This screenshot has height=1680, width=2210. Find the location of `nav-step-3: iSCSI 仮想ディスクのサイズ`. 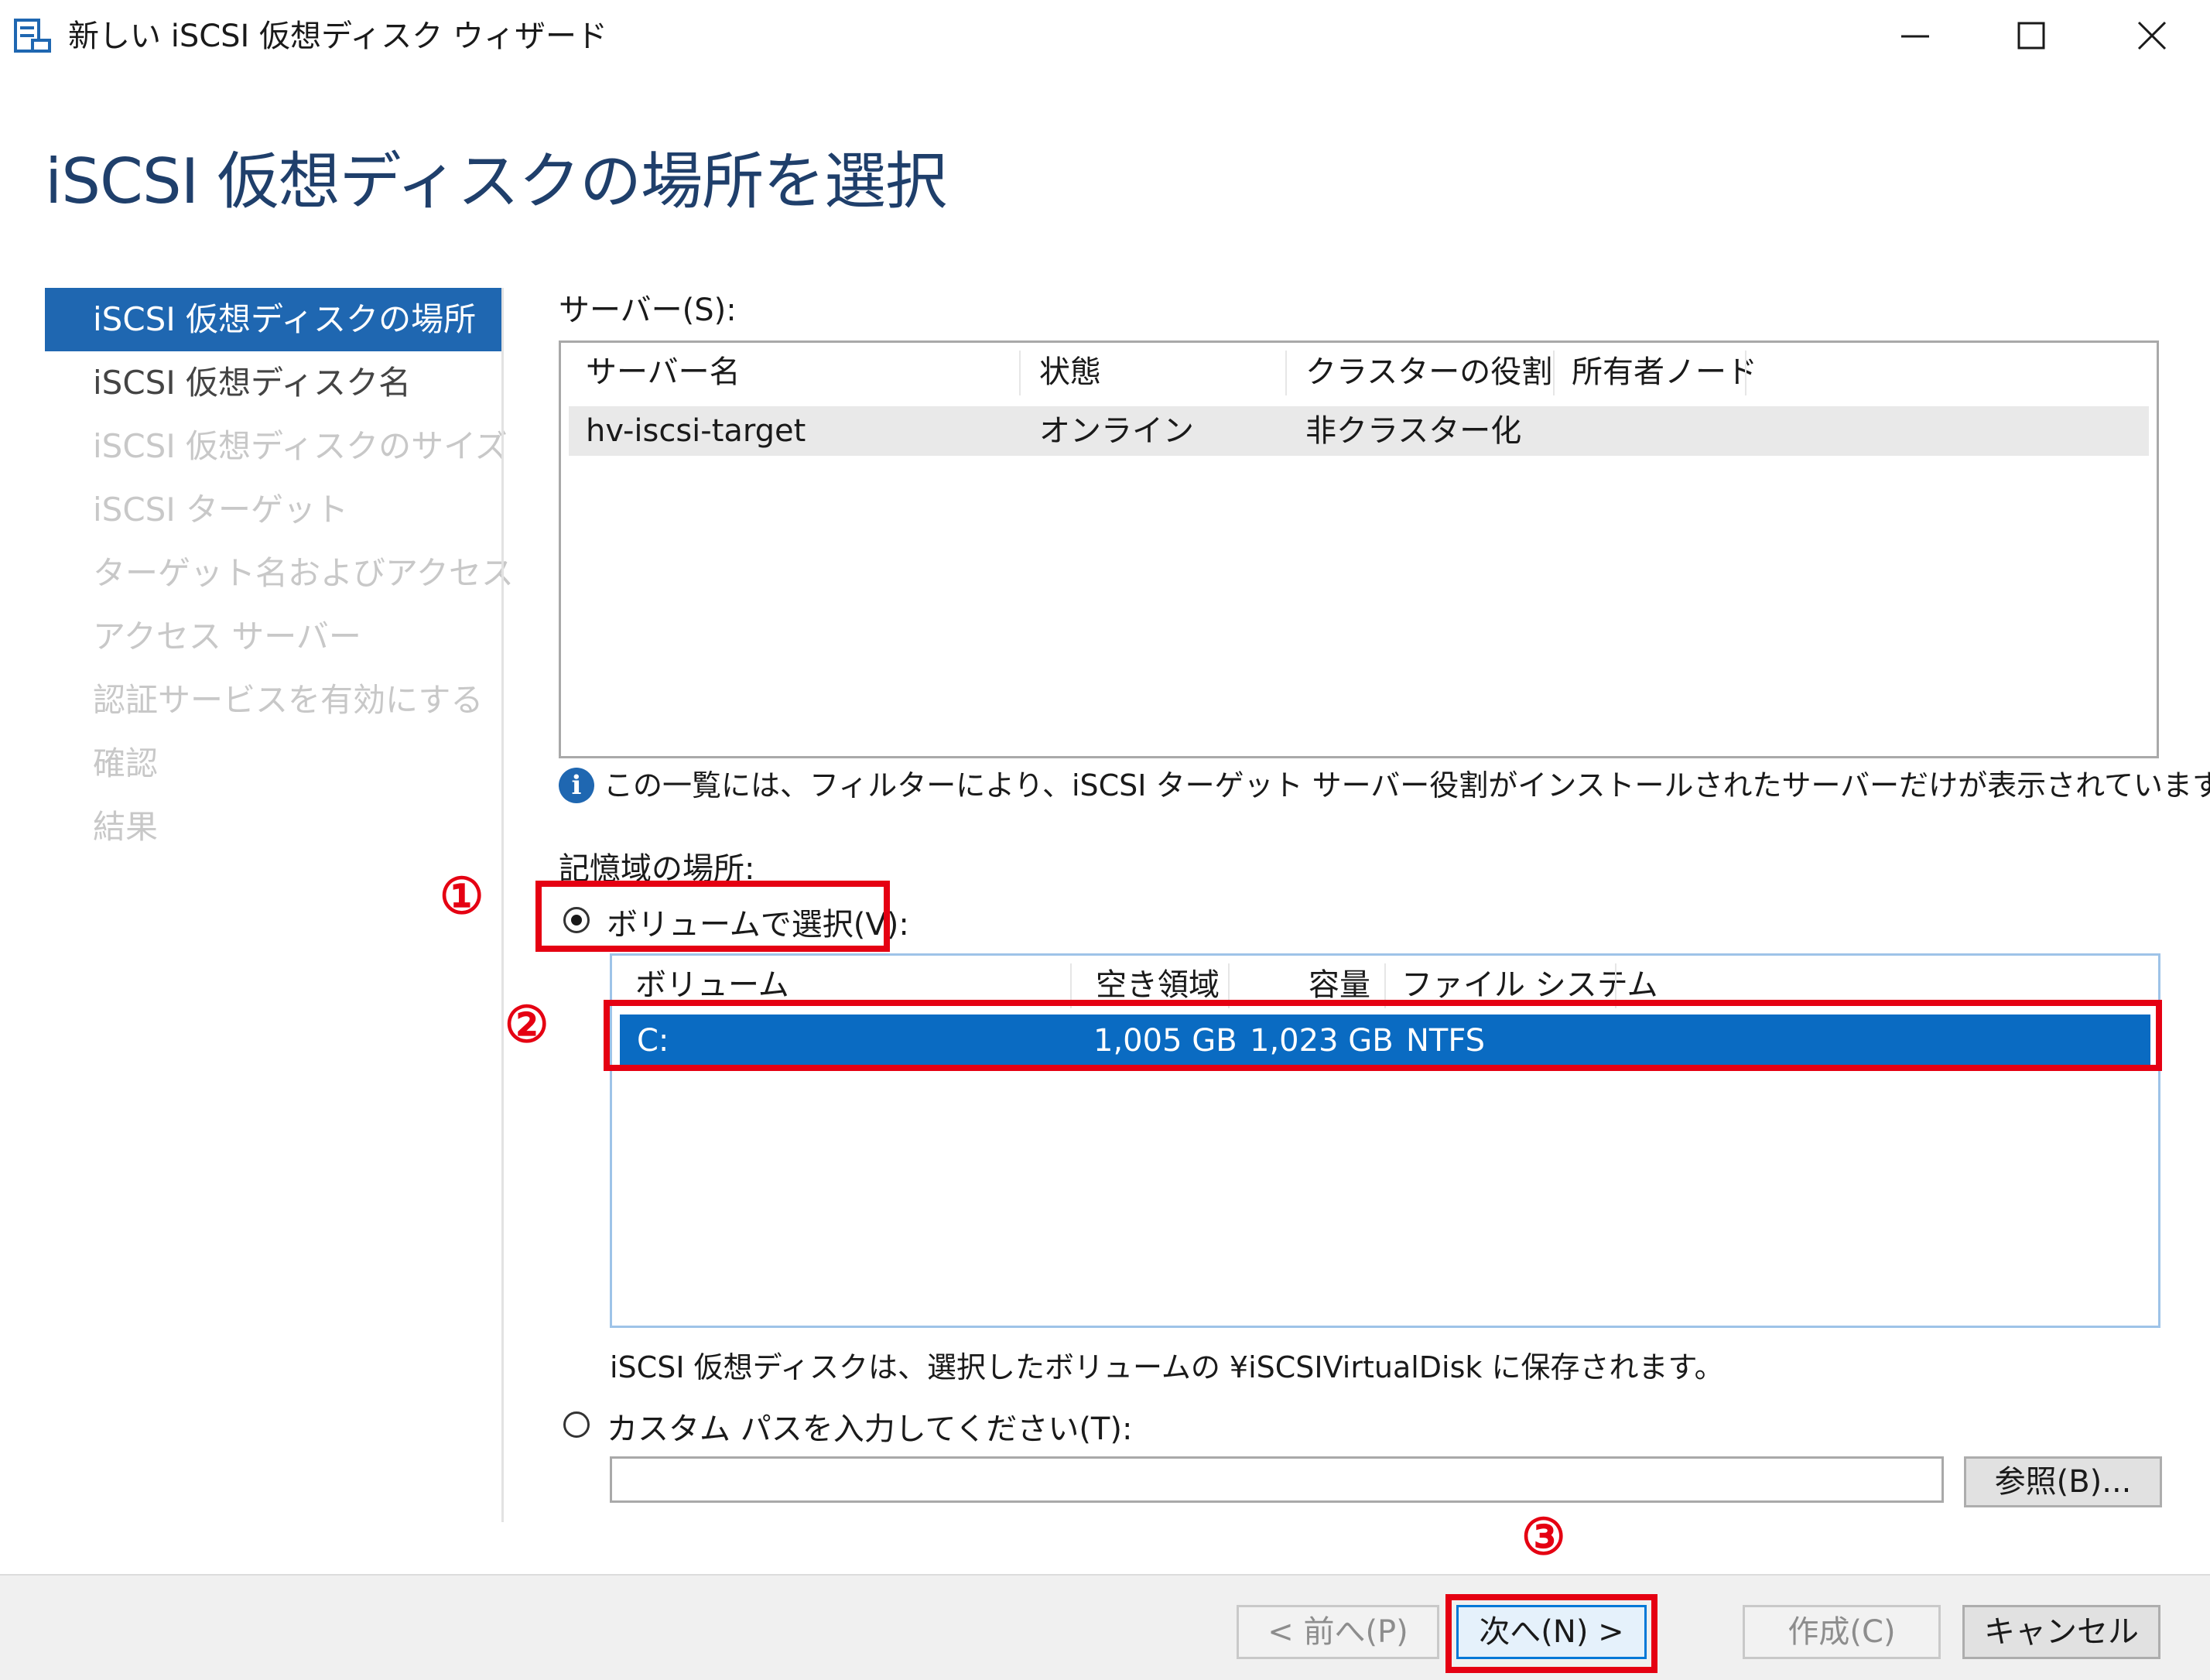

nav-step-3: iSCSI 仮想ディスクのサイズ is located at coordinates (300, 446).